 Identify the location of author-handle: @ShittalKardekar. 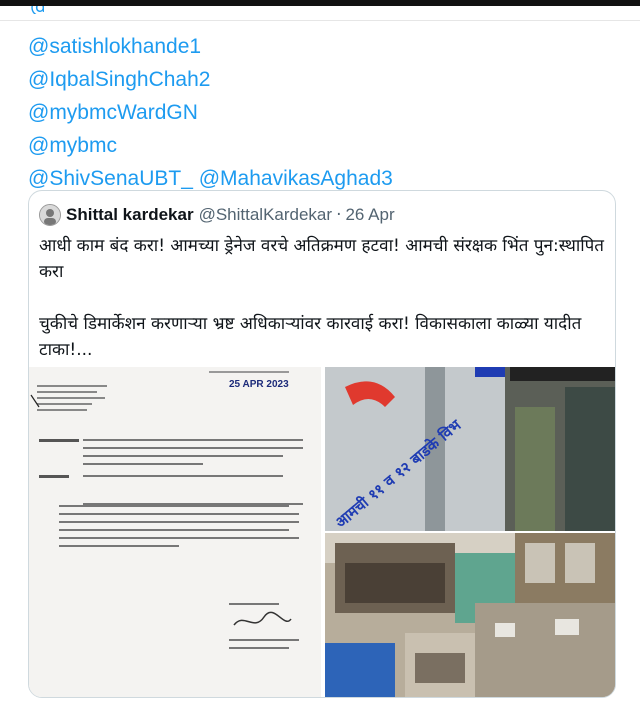
(266, 215).